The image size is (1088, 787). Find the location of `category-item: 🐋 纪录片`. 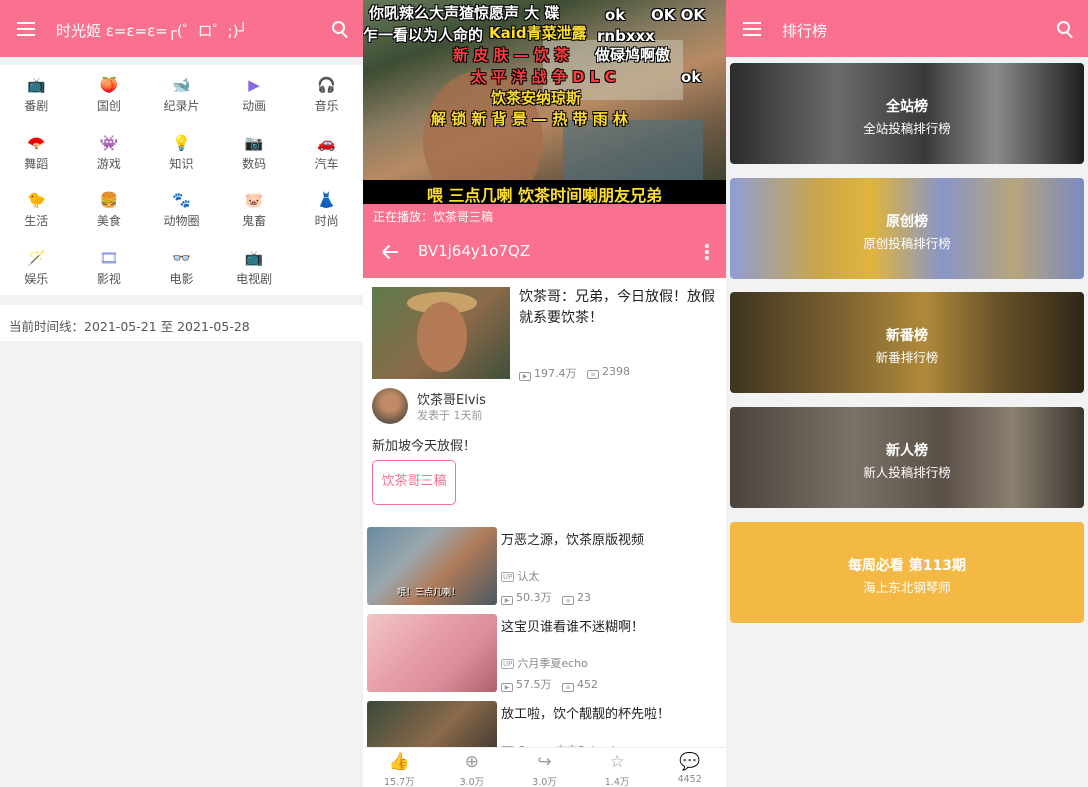

category-item: 🐋 纪录片 is located at coordinates (181, 104).